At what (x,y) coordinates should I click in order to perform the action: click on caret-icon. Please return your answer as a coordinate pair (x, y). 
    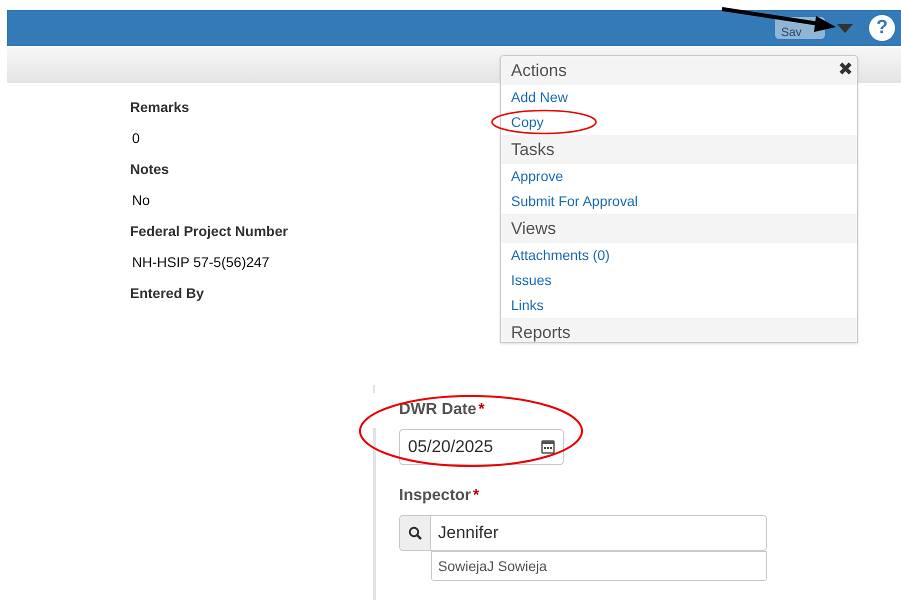
    Looking at the image, I should click on (845, 28).